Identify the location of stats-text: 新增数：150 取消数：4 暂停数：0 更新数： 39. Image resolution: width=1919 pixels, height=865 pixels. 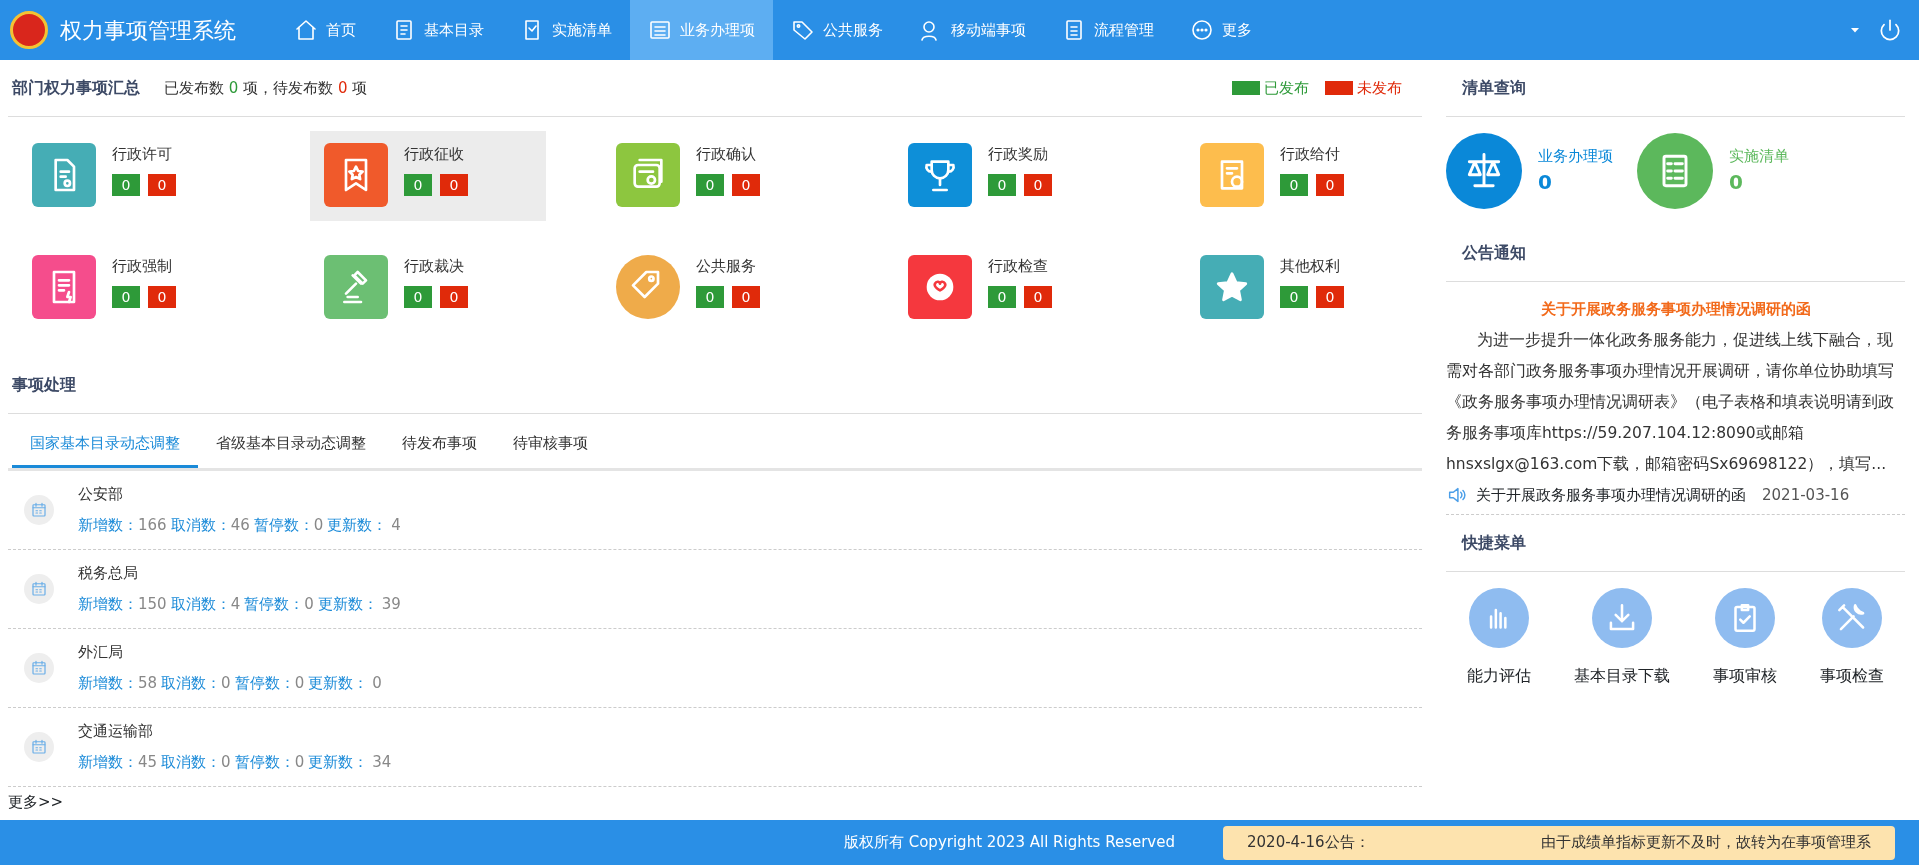
(239, 604).